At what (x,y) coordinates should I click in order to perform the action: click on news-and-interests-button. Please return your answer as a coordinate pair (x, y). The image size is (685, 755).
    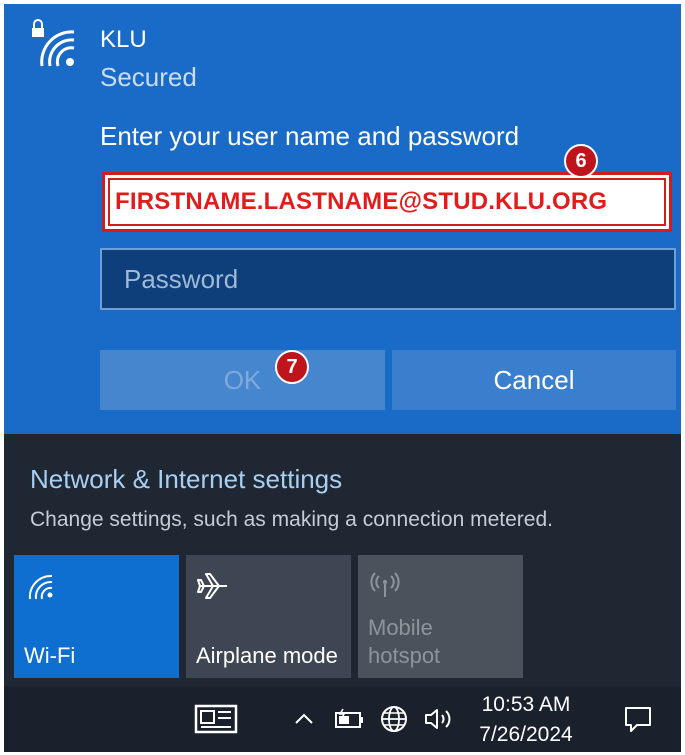
    Looking at the image, I should click on (216, 719).